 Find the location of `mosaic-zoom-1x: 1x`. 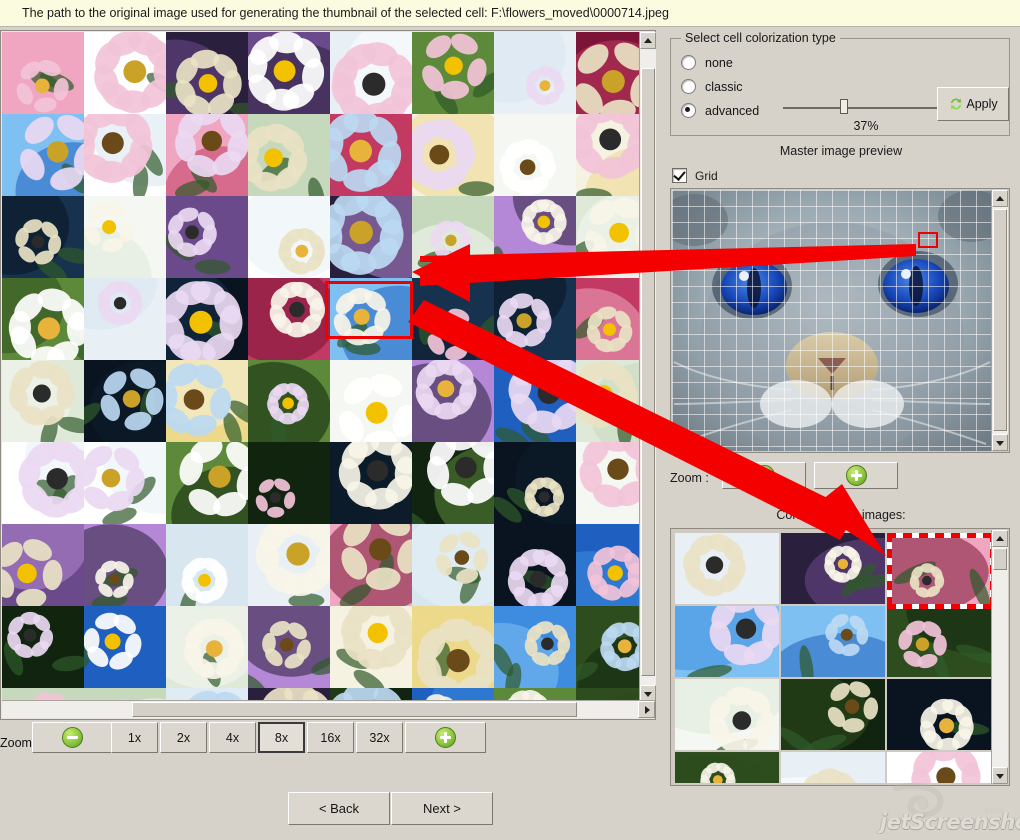

mosaic-zoom-1x: 1x is located at coordinates (134, 737).